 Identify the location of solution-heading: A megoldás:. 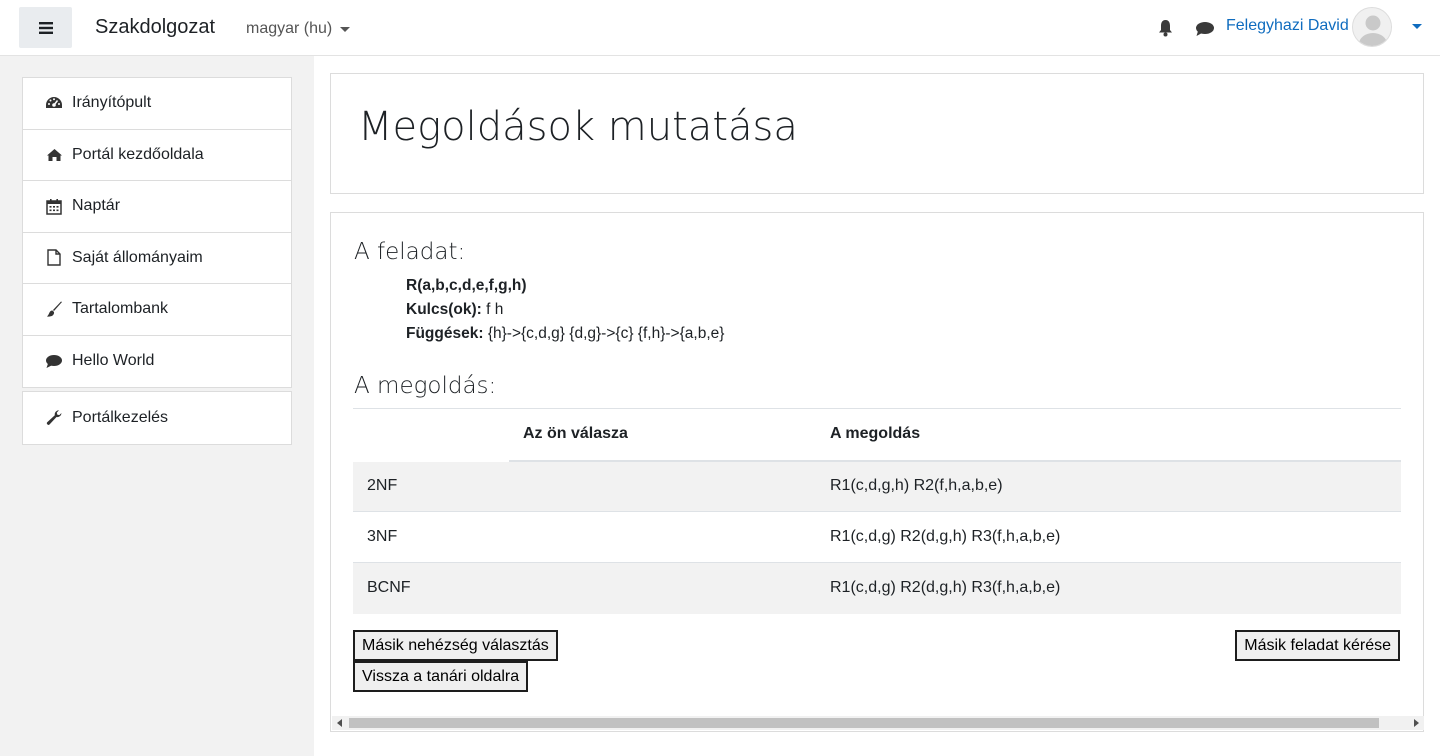
(425, 386).